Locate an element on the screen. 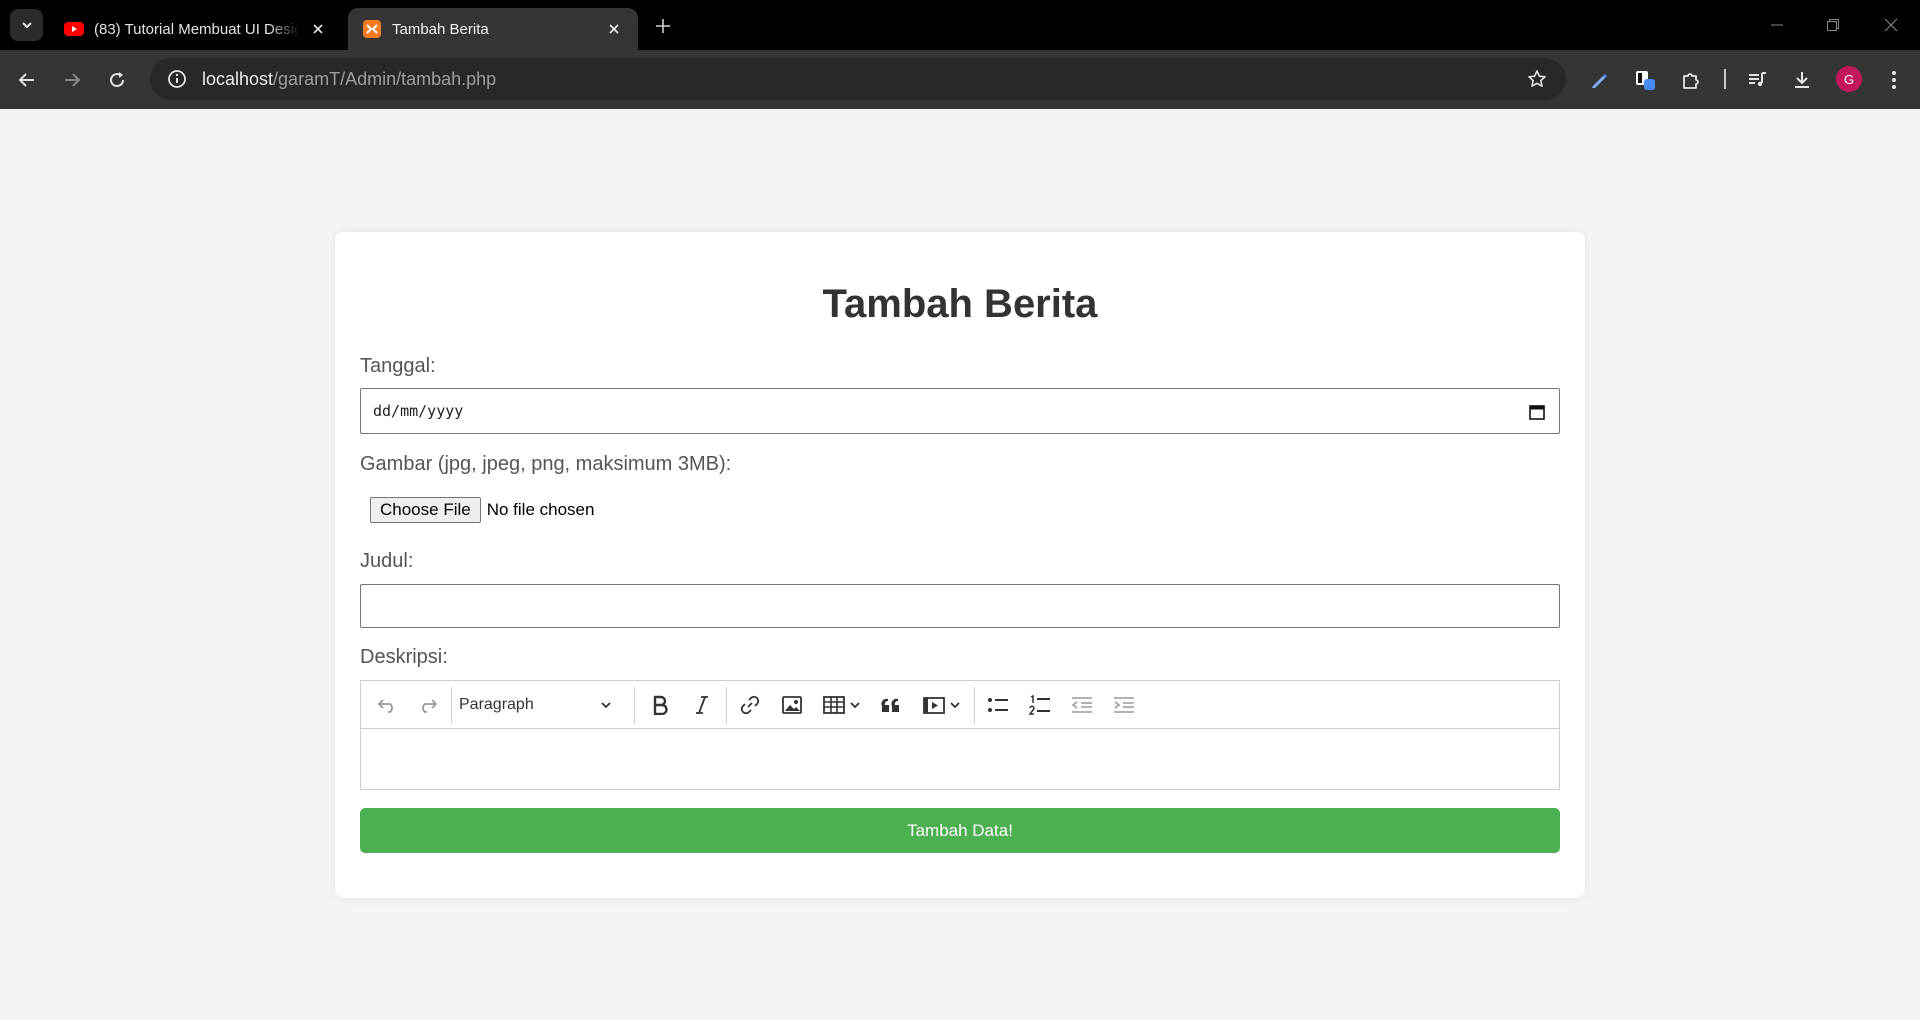  bold-icon is located at coordinates (660, 705).